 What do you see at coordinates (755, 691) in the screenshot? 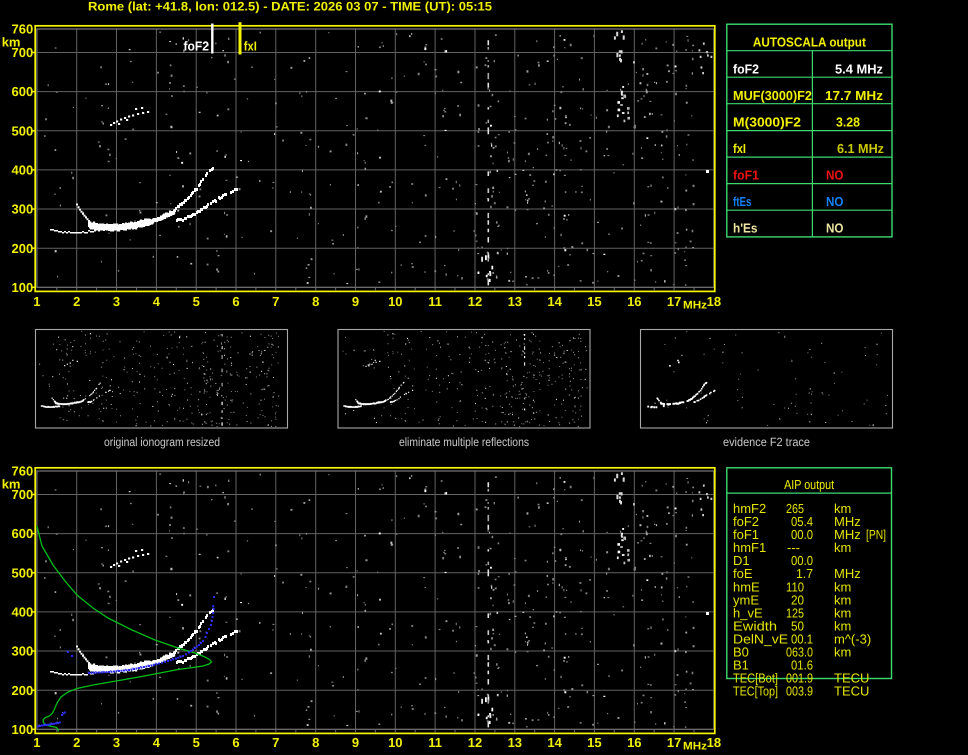
I see `svg-text: TEC[Top]` at bounding box center [755, 691].